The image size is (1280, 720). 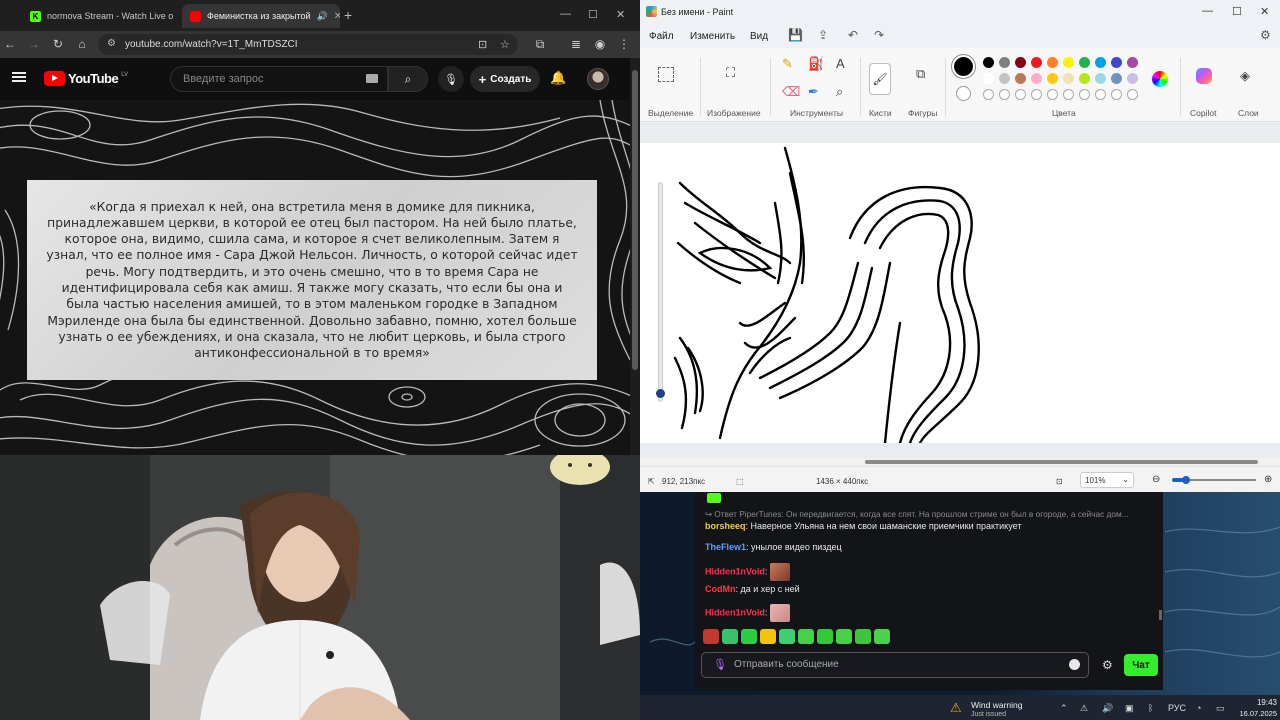 I want to click on warning-tray-icon: ⚠, so click(x=1084, y=708).